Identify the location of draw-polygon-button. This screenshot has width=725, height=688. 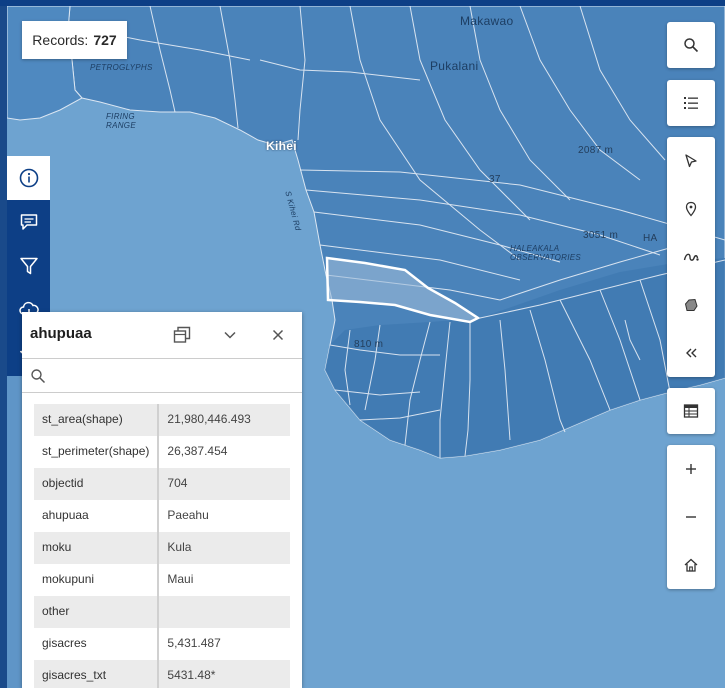
(691, 305).